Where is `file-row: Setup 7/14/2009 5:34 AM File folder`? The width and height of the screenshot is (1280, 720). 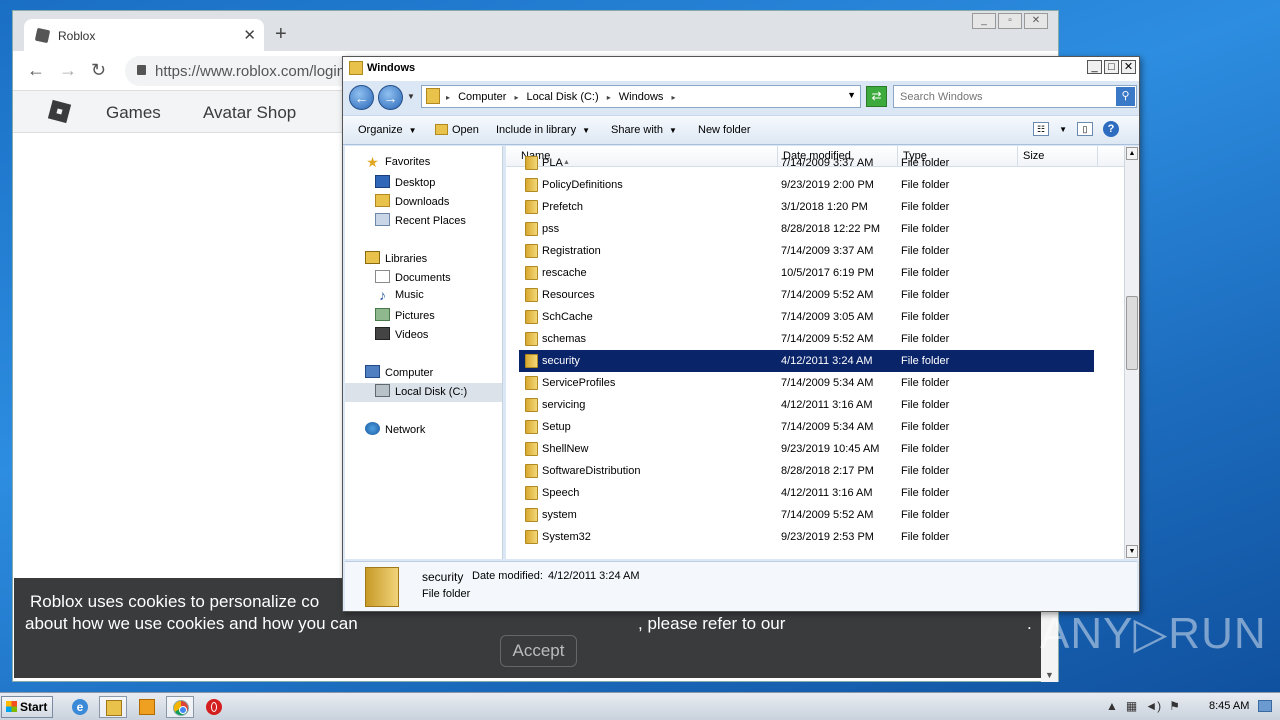 file-row: Setup 7/14/2009 5:34 AM File folder is located at coordinates (806, 427).